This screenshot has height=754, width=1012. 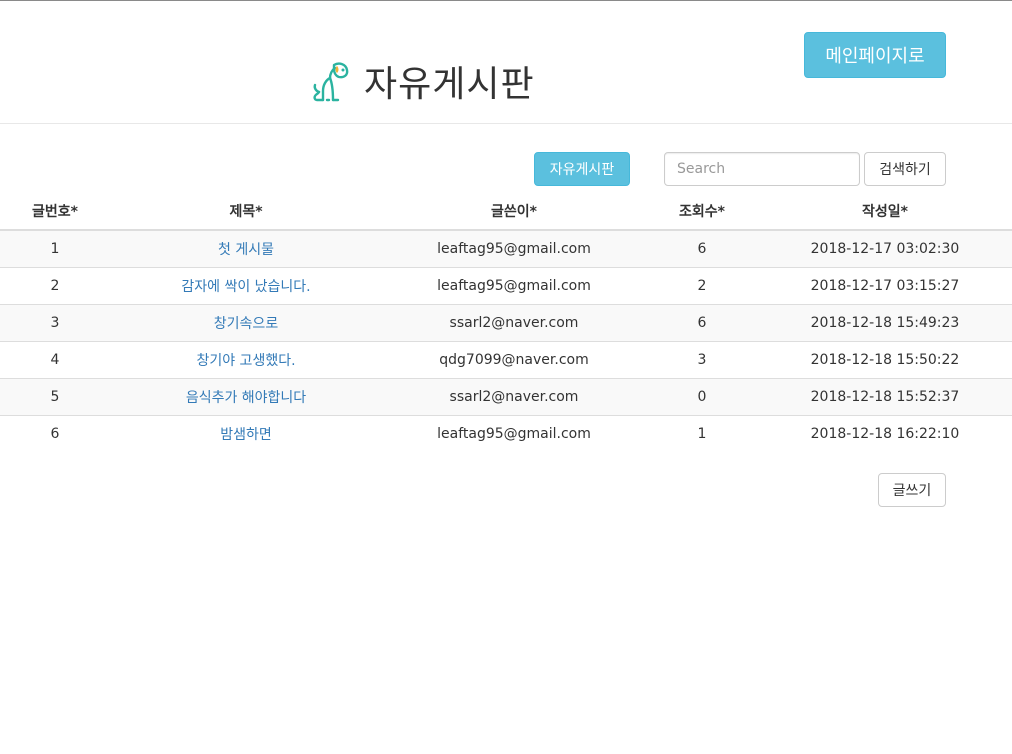 I want to click on column-header-author: 글쓴이*, so click(x=514, y=212).